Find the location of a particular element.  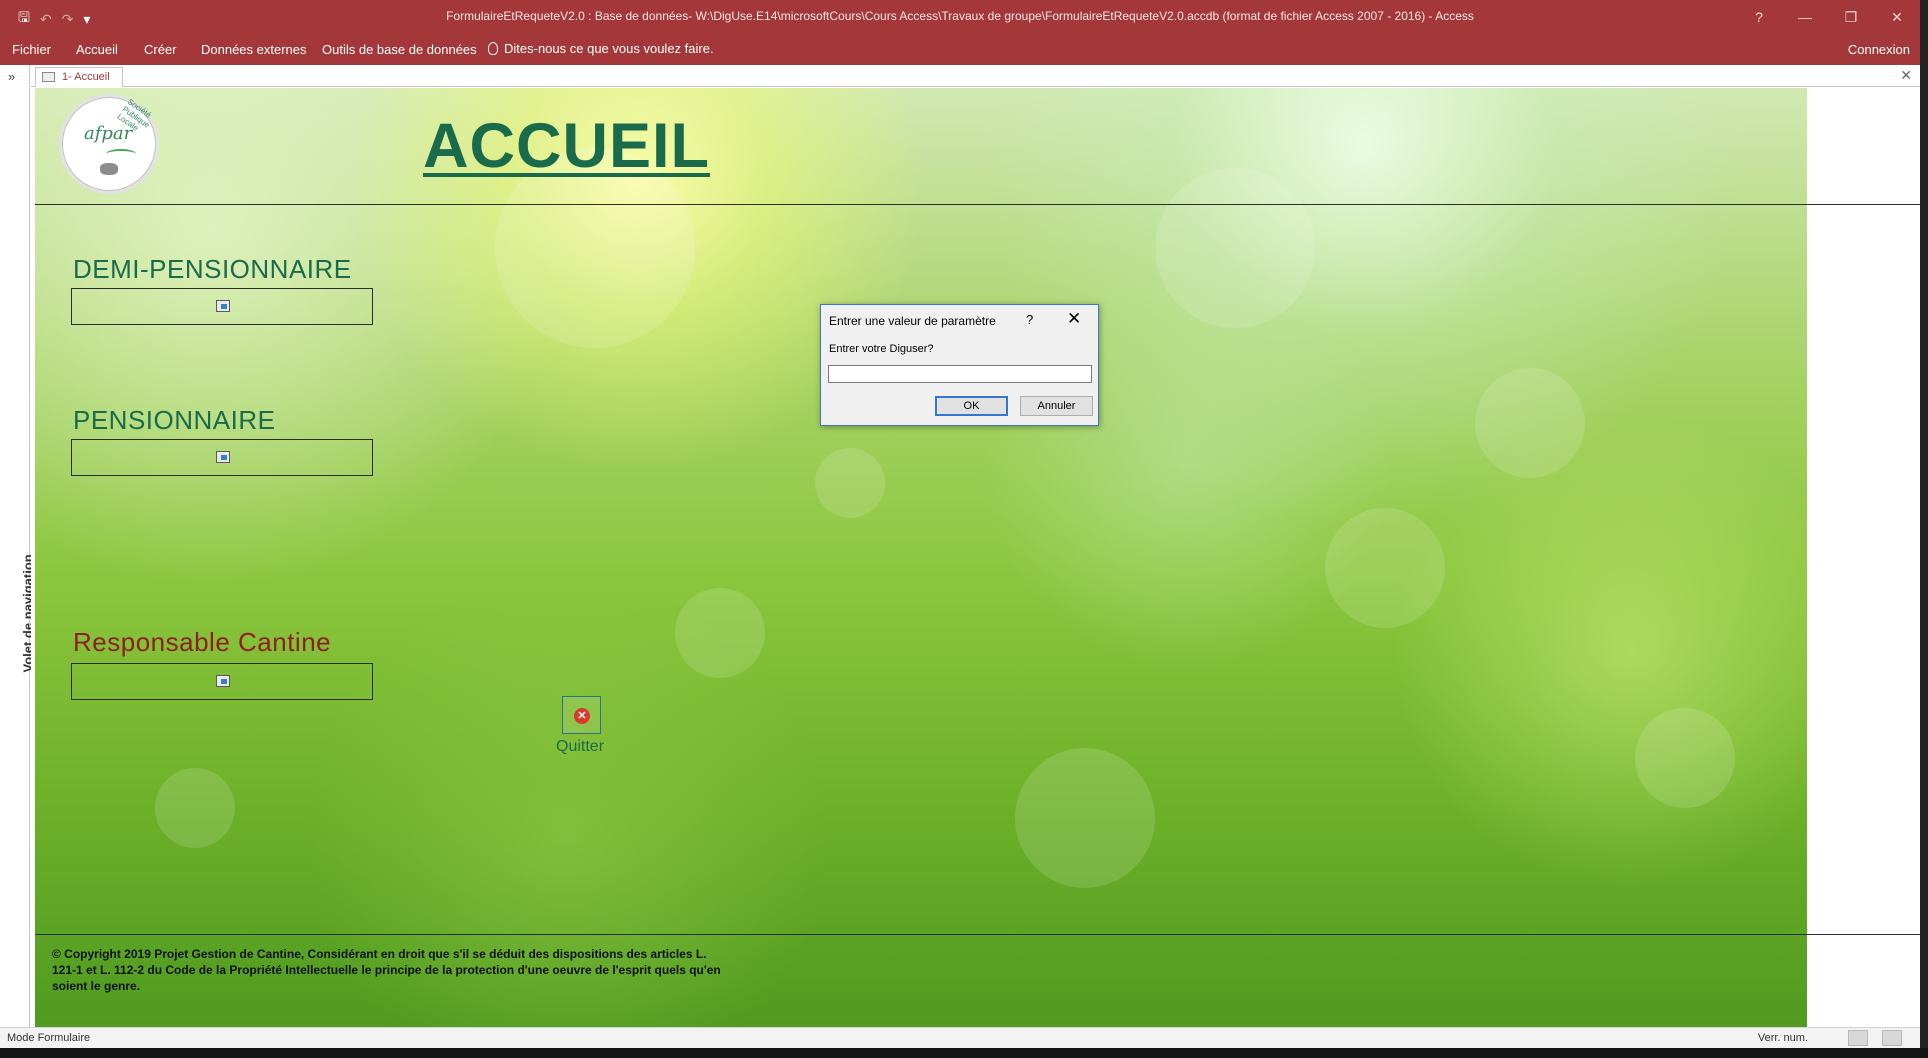

restore-icon: ❐ is located at coordinates (1851, 17).